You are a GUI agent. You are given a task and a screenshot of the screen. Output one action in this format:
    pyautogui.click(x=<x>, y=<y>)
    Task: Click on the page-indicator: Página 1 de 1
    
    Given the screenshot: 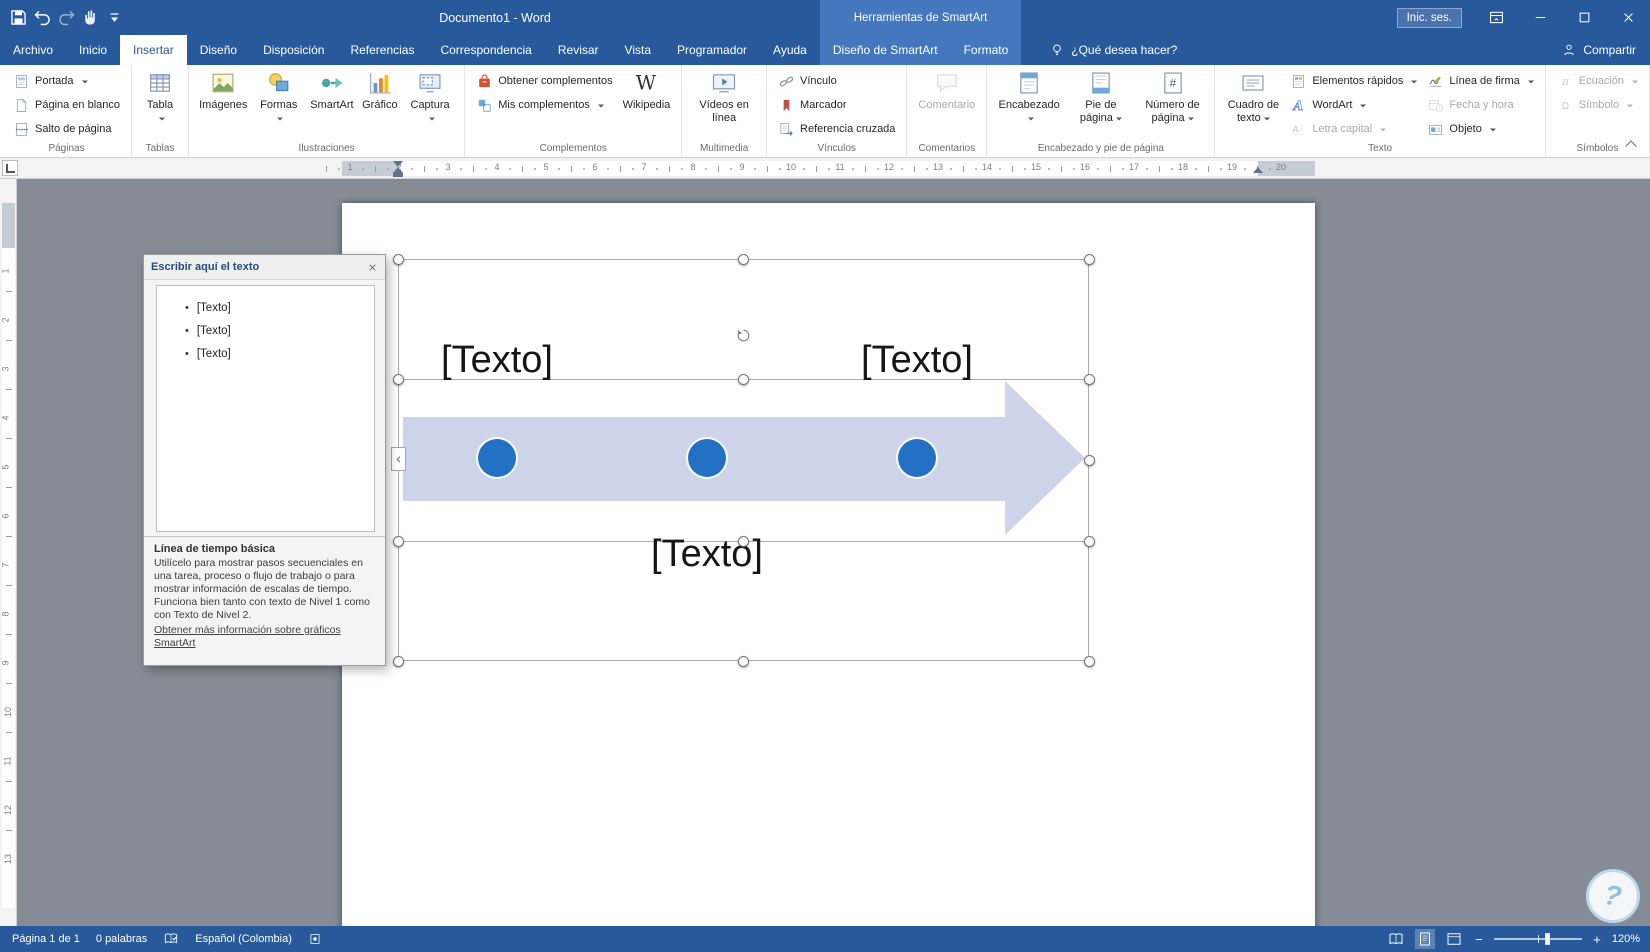 What is the action you would take?
    pyautogui.click(x=46, y=939)
    